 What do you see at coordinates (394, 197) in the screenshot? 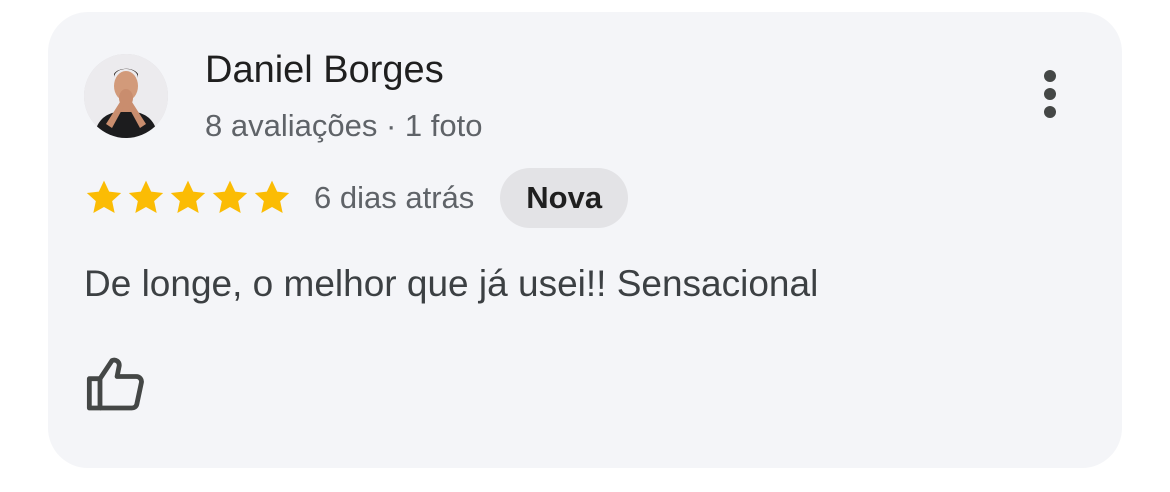
I see `review-date: 6 dias atrás` at bounding box center [394, 197].